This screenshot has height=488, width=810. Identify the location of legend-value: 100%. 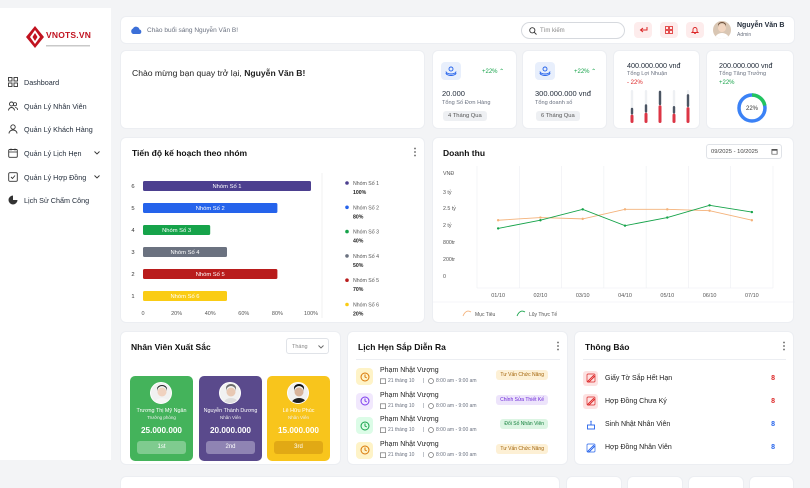
(360, 193).